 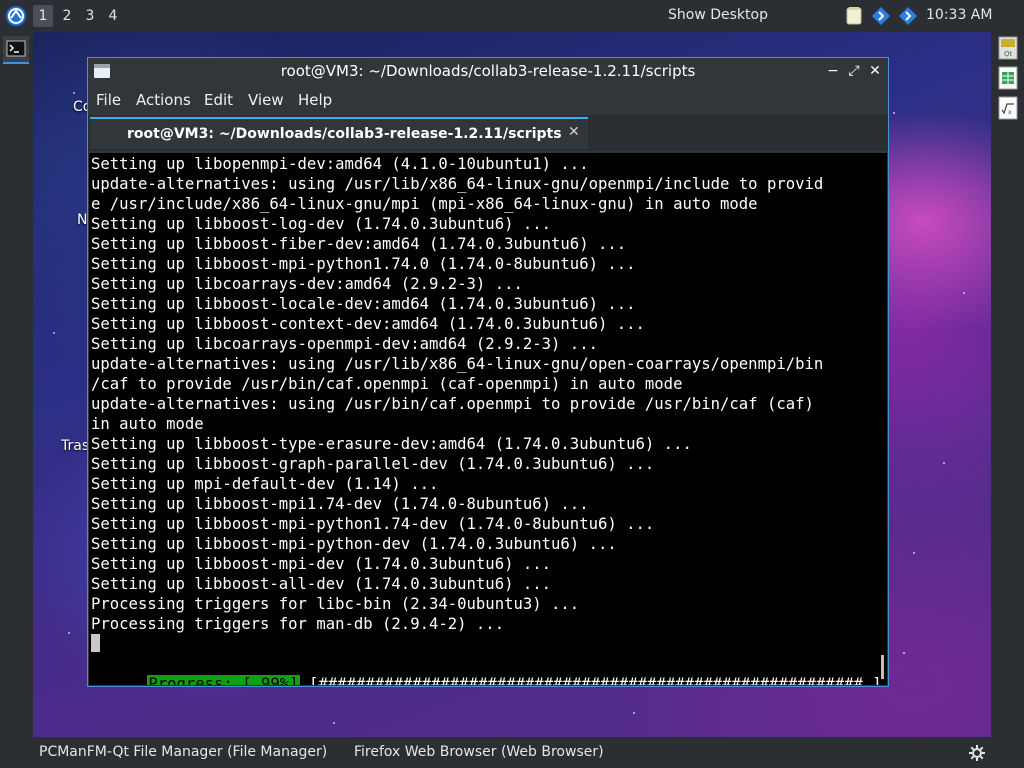 What do you see at coordinates (854, 71) in the screenshot?
I see `maximize-button: ⤢` at bounding box center [854, 71].